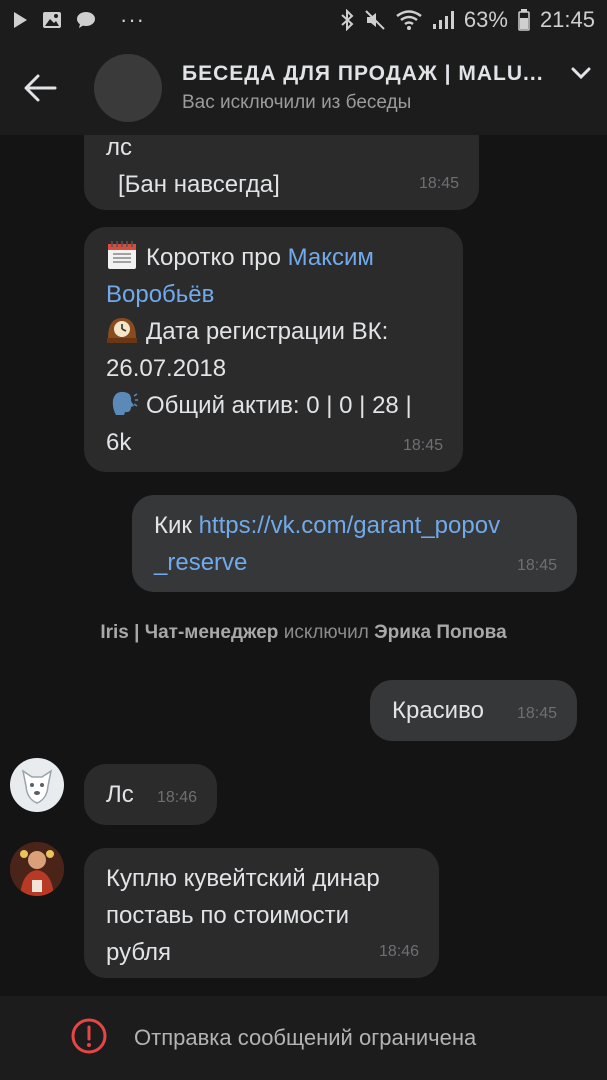  I want to click on signal-icon, so click(443, 20).